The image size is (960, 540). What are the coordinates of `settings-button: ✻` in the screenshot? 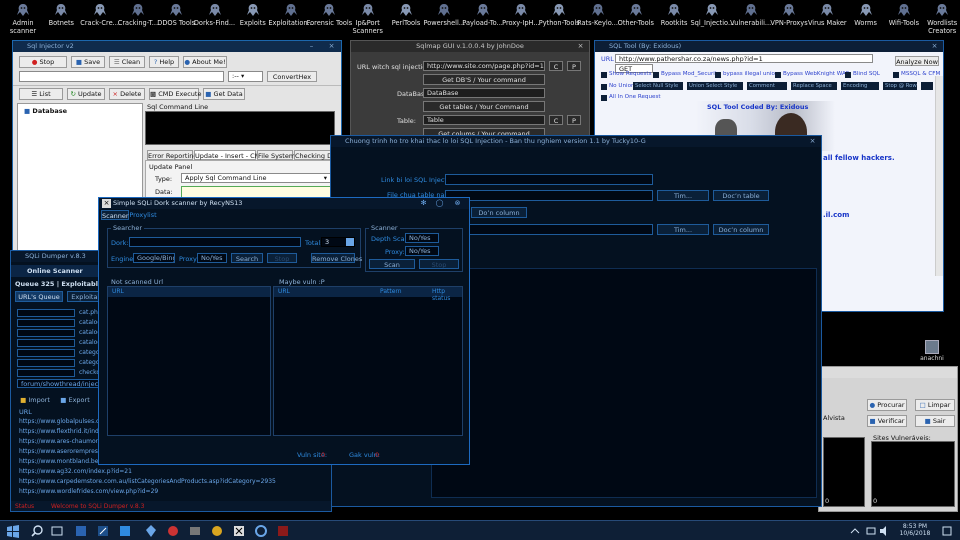 It's located at (423, 203).